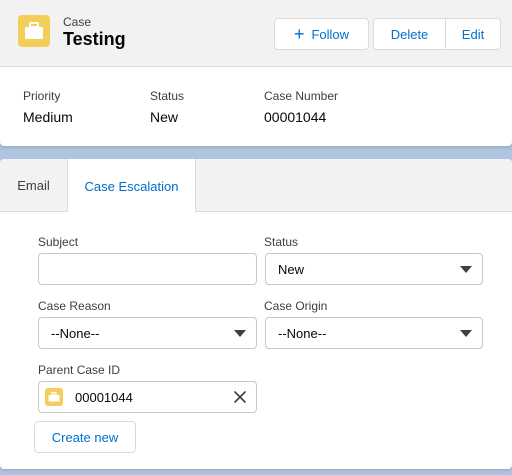 The image size is (512, 475). I want to click on follow-label: Follow, so click(330, 34).